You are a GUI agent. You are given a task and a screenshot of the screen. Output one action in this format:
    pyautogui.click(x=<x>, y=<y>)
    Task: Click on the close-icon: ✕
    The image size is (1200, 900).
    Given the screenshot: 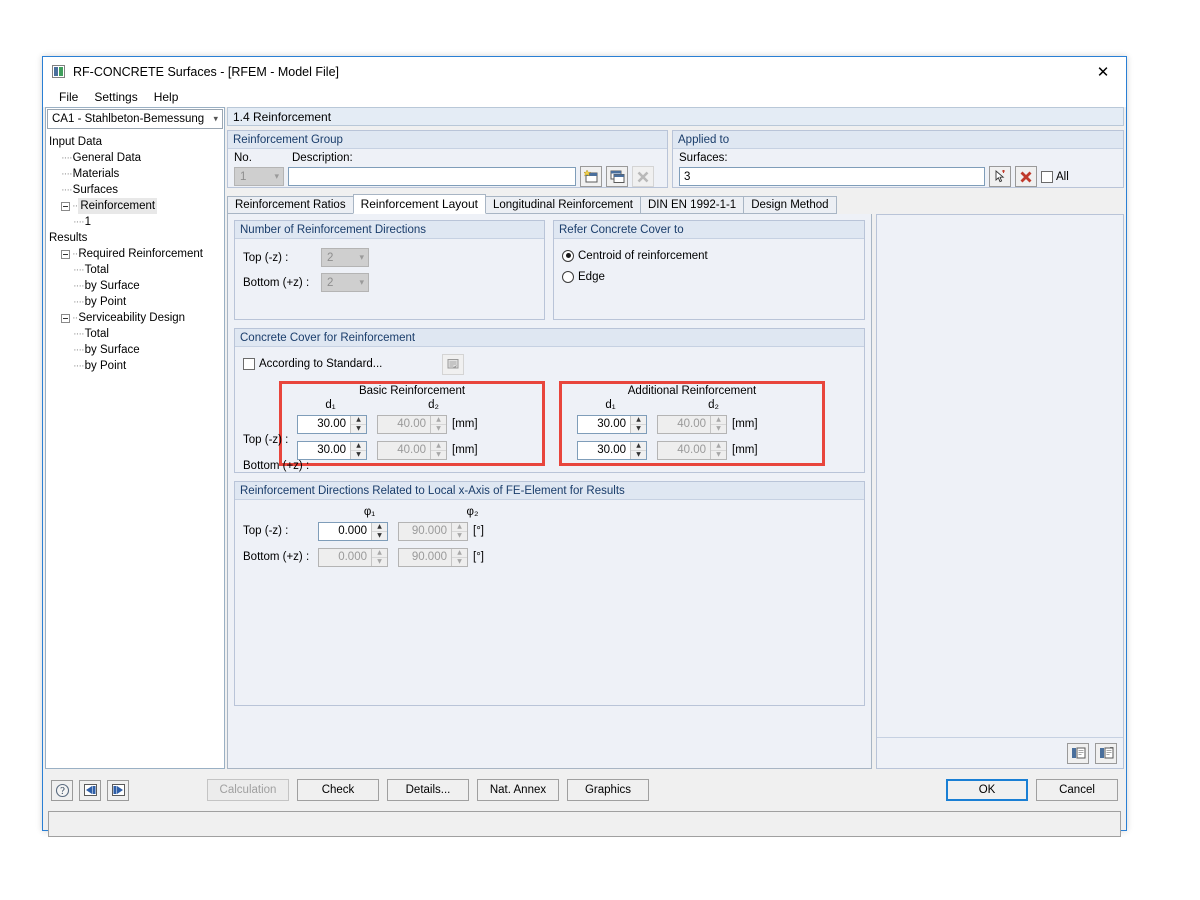 What is the action you would take?
    pyautogui.click(x=1103, y=71)
    